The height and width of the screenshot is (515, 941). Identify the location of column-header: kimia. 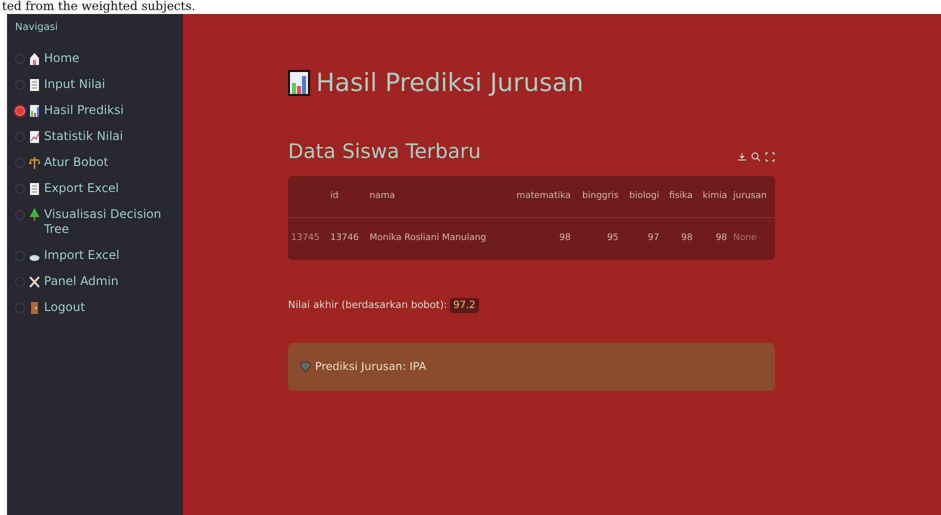
(713, 197).